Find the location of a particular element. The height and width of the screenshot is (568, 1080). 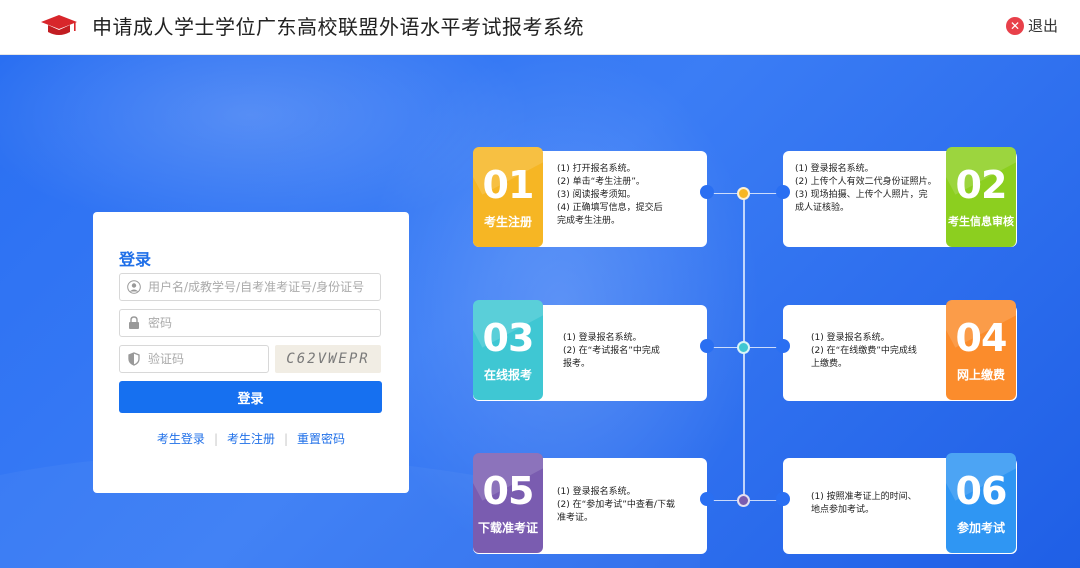

step-number: 01 is located at coordinates (508, 185).